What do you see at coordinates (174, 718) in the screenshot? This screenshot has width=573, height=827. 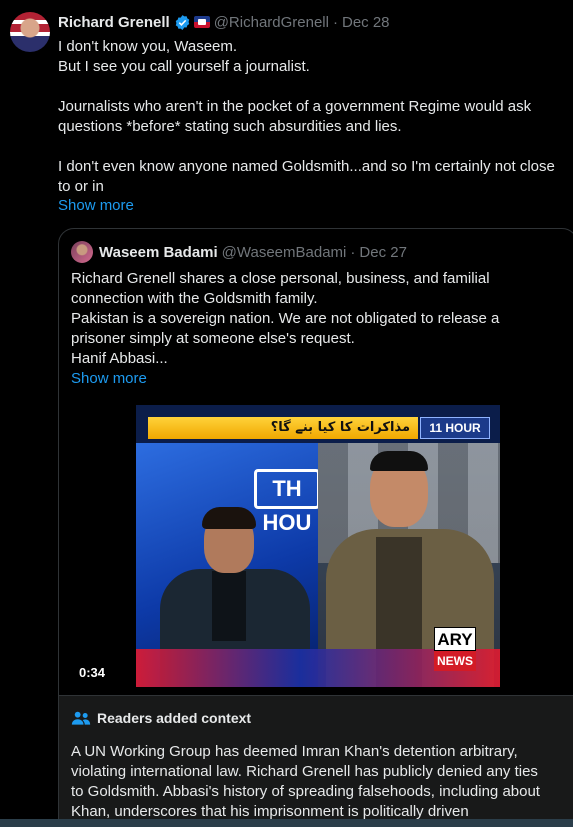 I see `community-note-title: Readers added context` at bounding box center [174, 718].